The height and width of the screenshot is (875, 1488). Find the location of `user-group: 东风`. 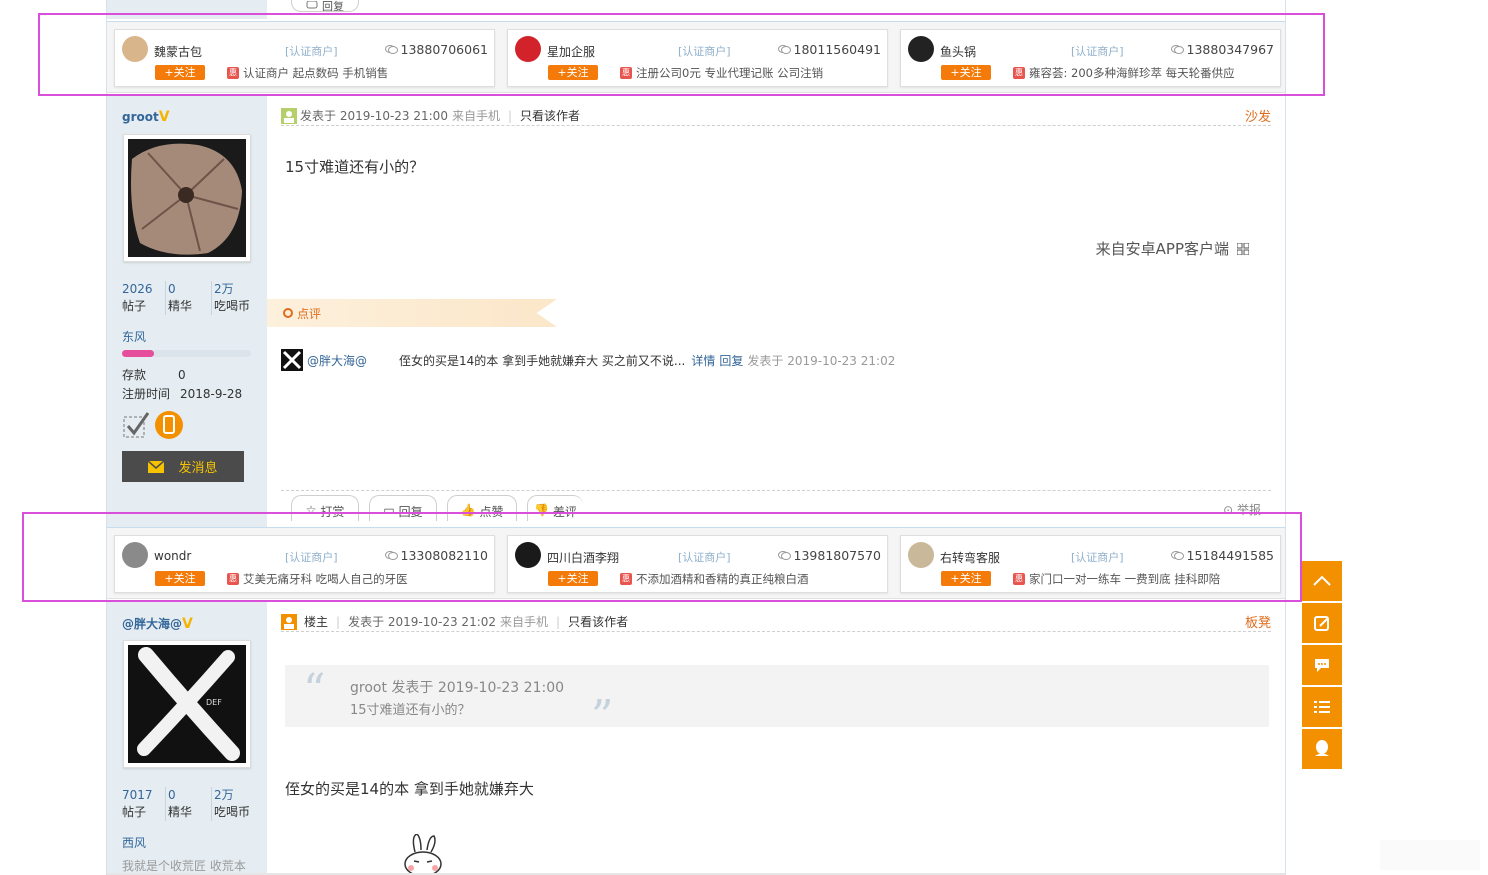

user-group: 东风 is located at coordinates (134, 336).